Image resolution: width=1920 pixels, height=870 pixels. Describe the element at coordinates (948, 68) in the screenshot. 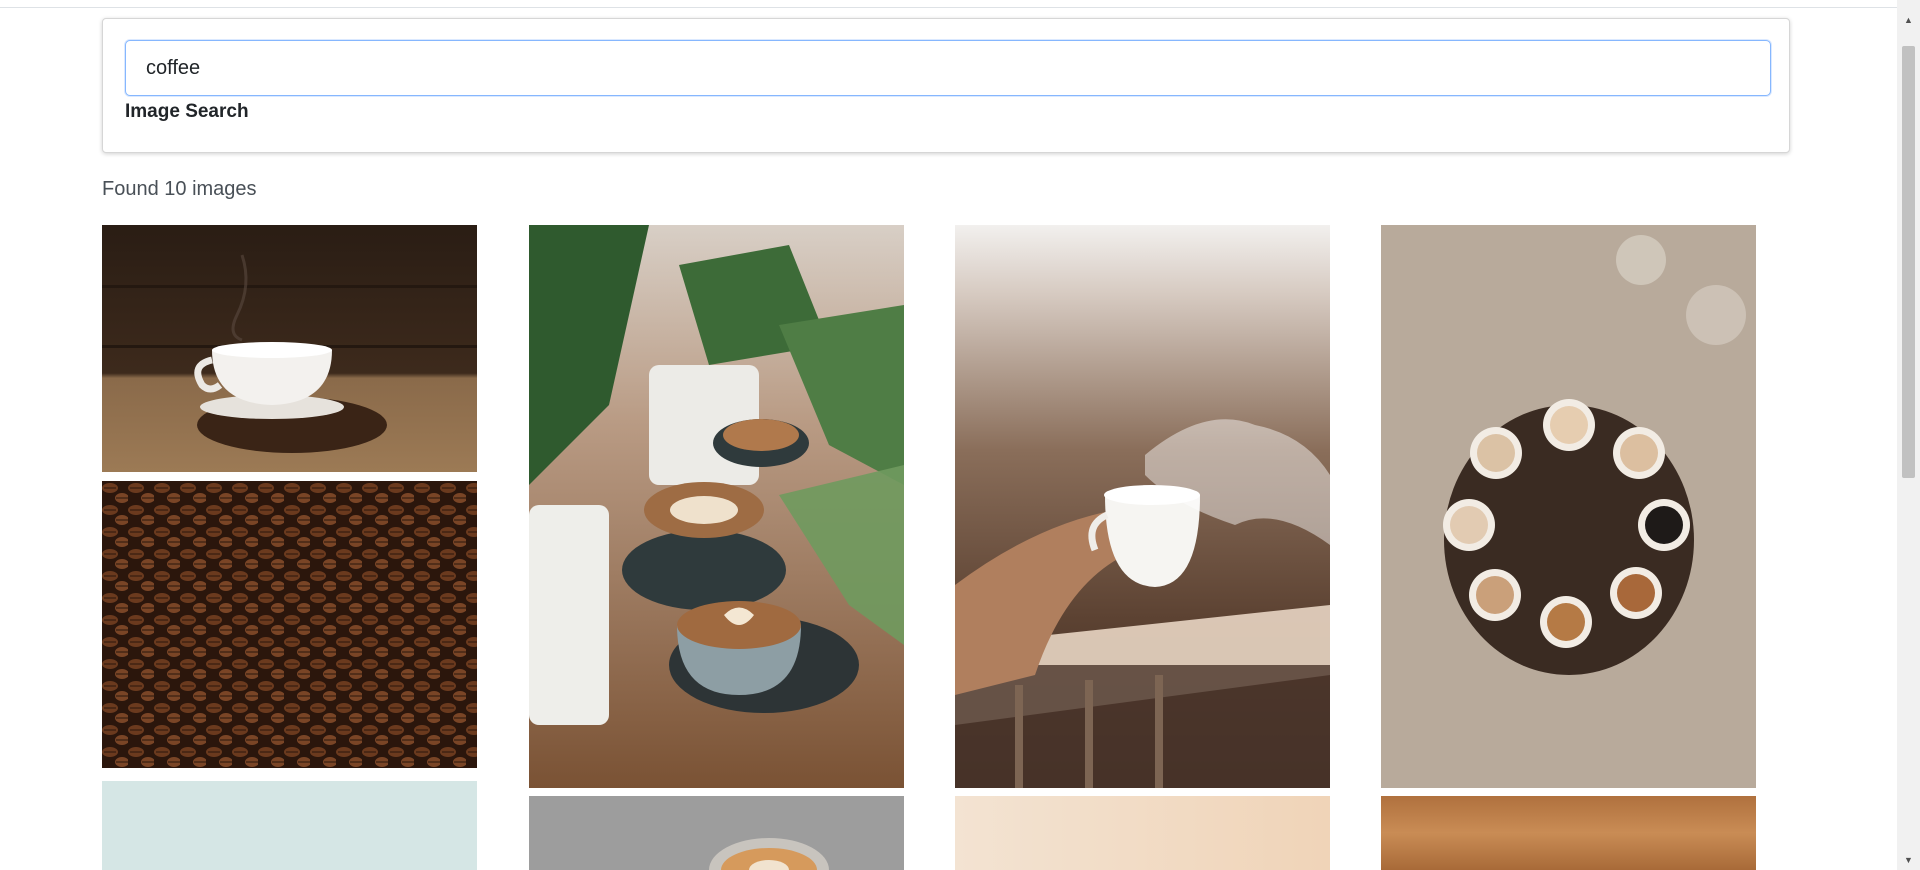

I see `search-input` at that location.